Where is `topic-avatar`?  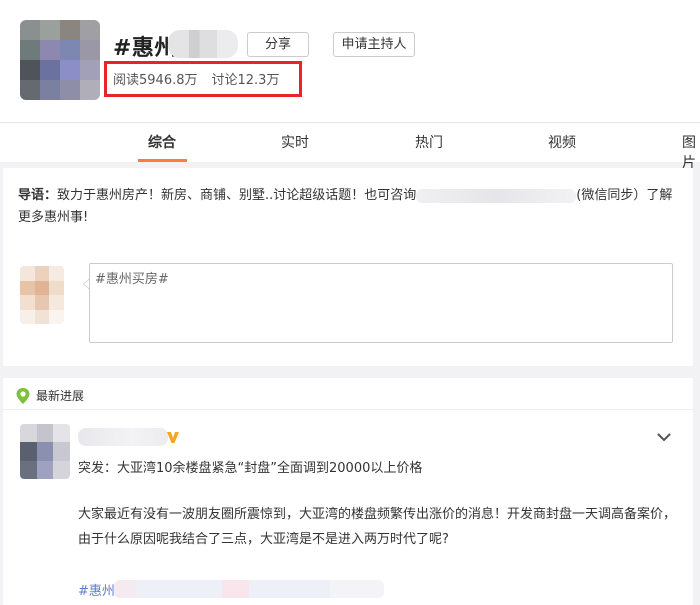 topic-avatar is located at coordinates (60, 60).